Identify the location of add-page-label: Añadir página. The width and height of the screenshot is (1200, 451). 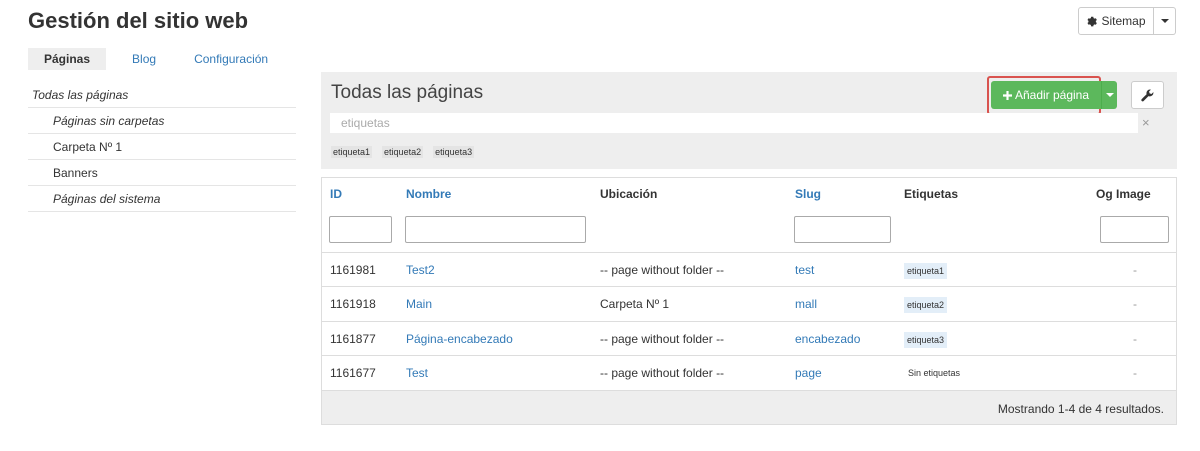
(1052, 95).